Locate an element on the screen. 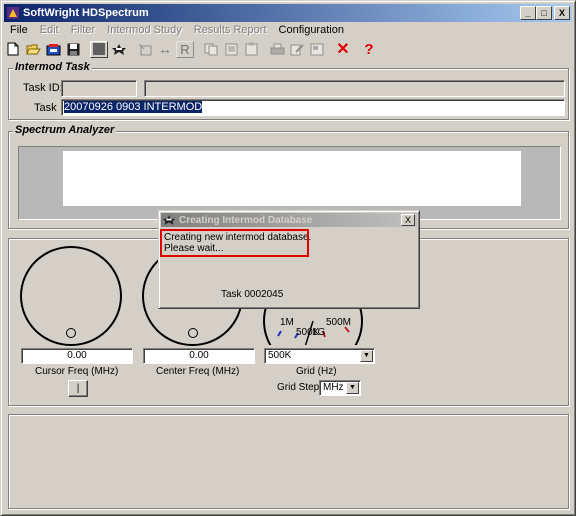 The height and width of the screenshot is (516, 576). app-icon is located at coordinates (13, 13).